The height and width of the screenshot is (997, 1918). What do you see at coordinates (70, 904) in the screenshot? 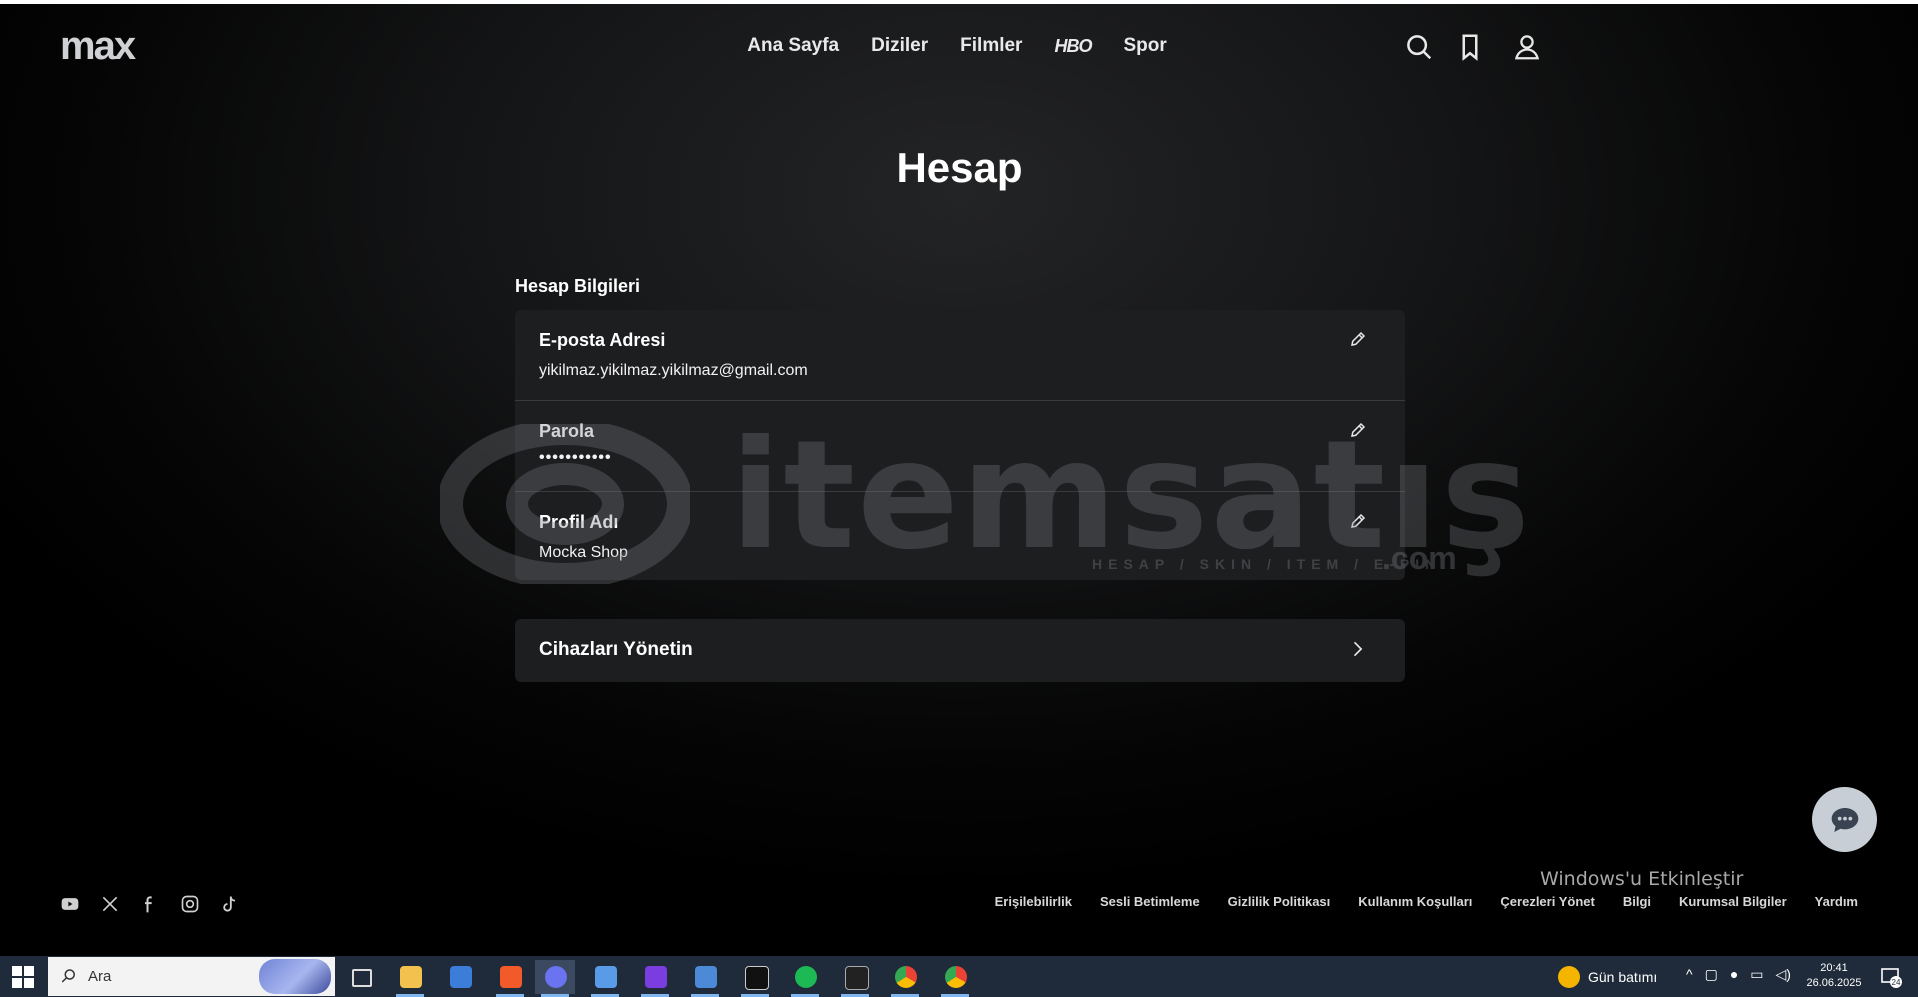
I see `youtube-icon` at bounding box center [70, 904].